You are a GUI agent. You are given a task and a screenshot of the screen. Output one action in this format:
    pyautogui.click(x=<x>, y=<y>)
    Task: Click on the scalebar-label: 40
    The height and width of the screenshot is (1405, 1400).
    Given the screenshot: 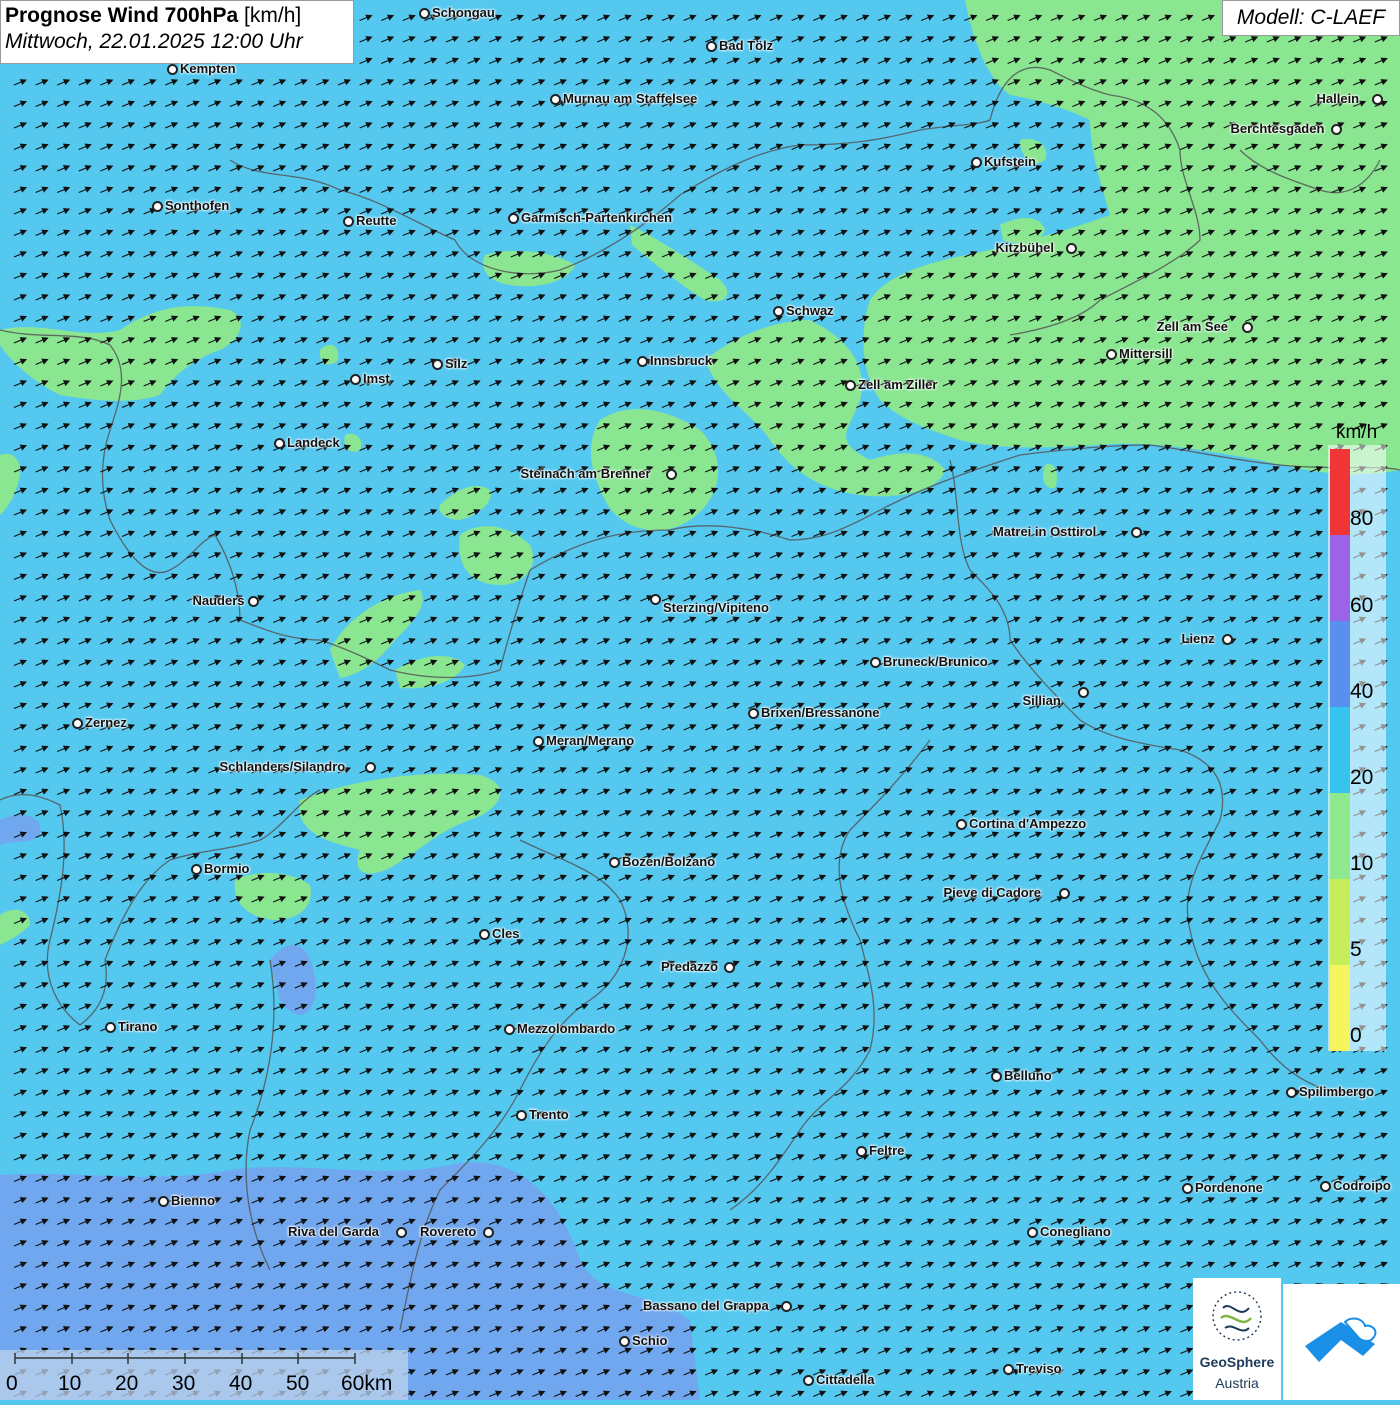 What is the action you would take?
    pyautogui.click(x=241, y=1383)
    